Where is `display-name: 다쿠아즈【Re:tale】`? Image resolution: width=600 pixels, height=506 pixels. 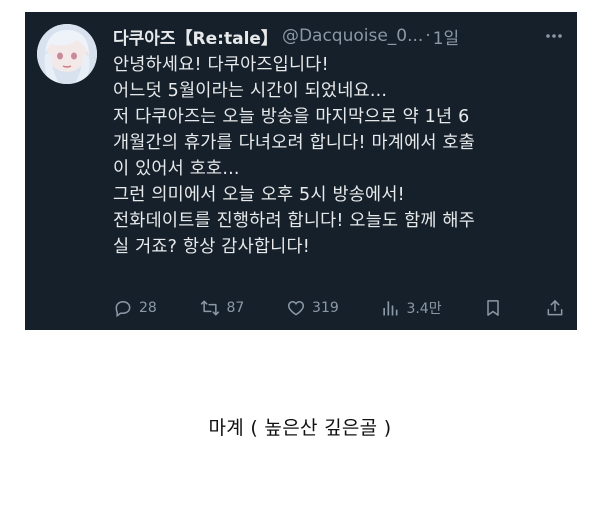
display-name: 다쿠아즈【Re:tale】 is located at coordinates (195, 36).